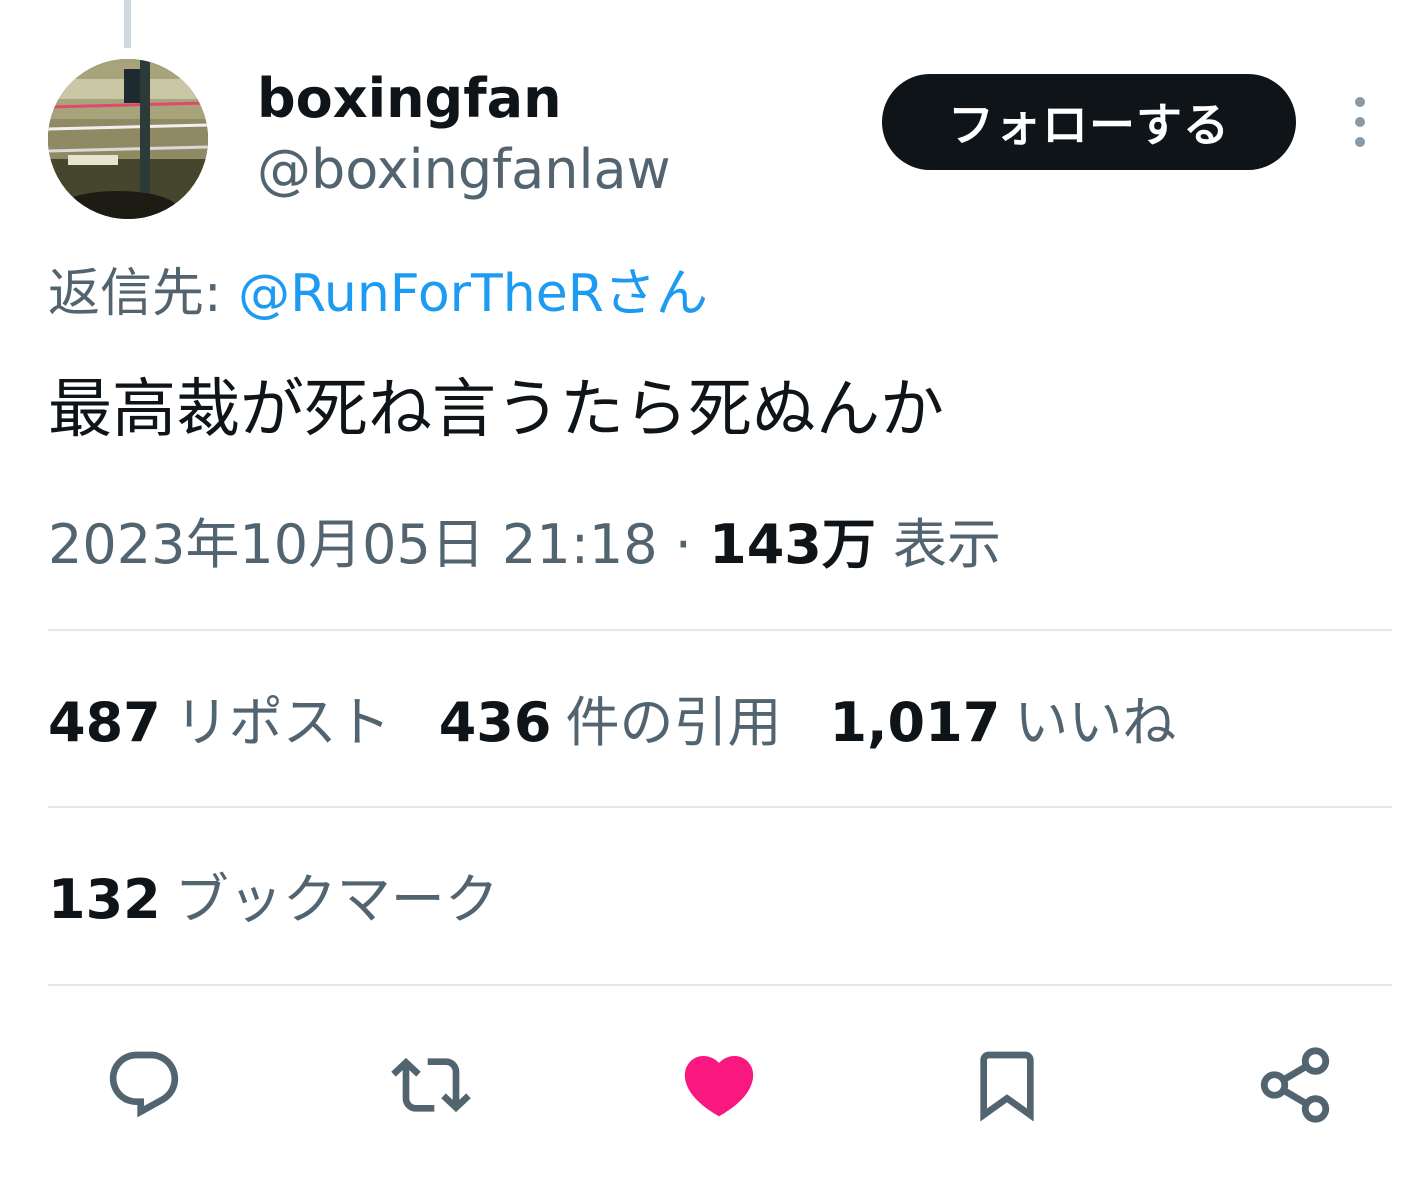 The height and width of the screenshot is (1189, 1403). I want to click on bookmarks-count: 132, so click(104, 899).